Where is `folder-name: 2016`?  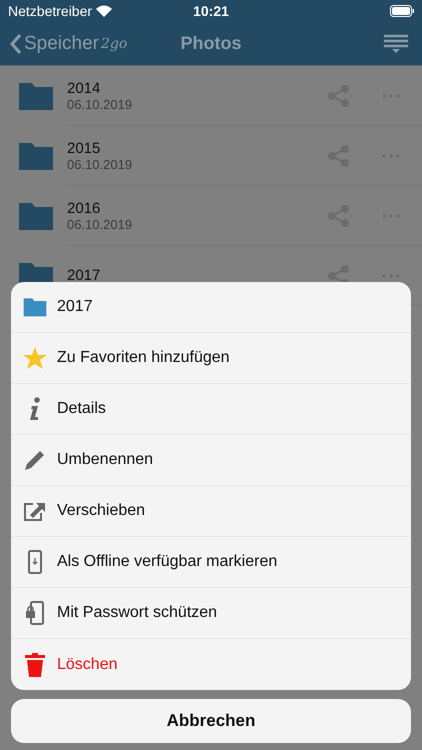 folder-name: 2016 is located at coordinates (197, 208).